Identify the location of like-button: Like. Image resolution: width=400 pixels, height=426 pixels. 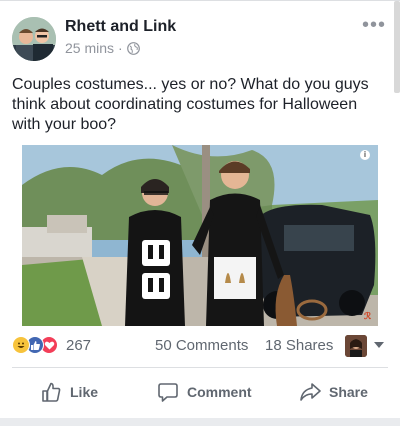
(69, 392).